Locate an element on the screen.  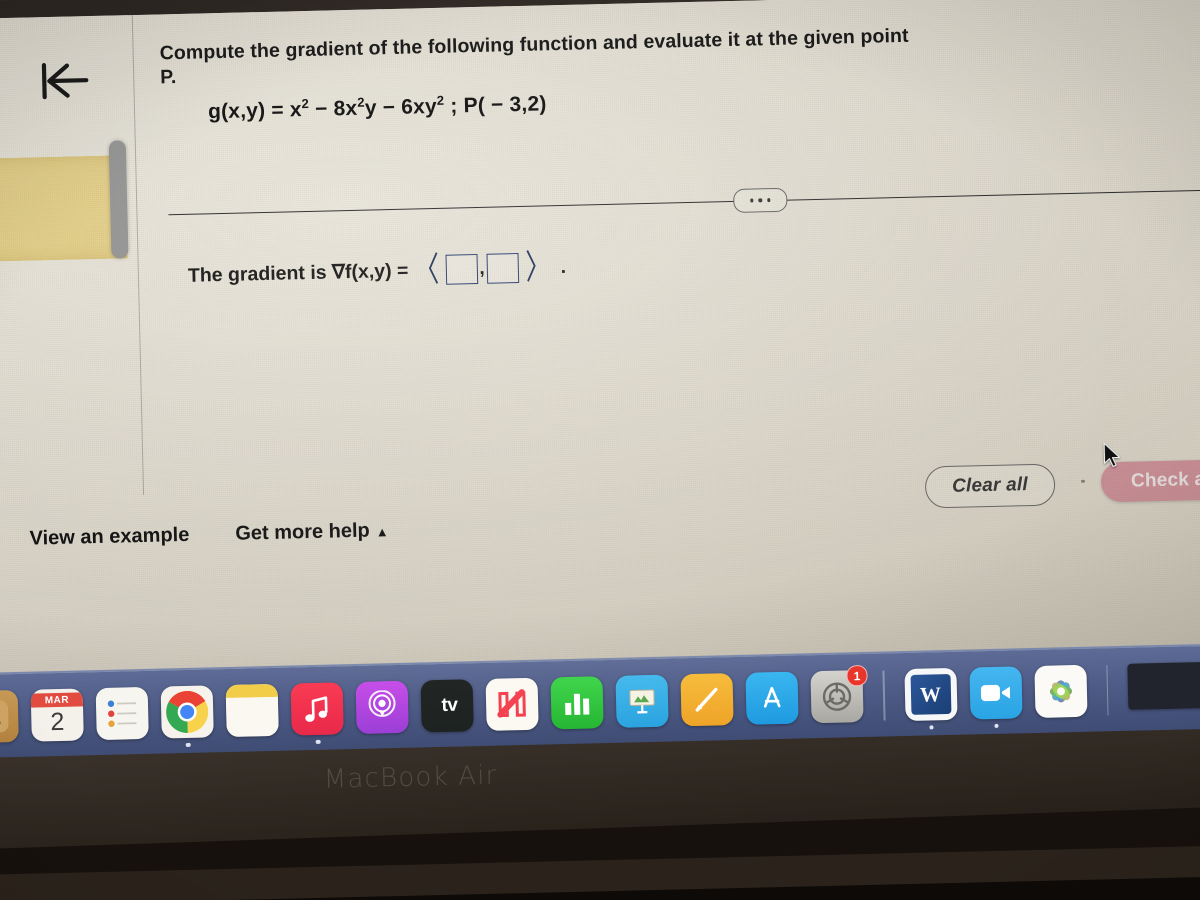
dock-item-minimized-window is located at coordinates (1163, 688).